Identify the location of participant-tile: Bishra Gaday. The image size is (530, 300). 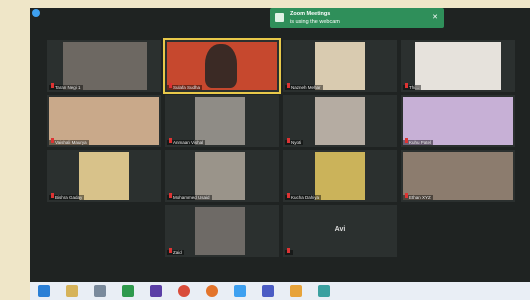
(104, 176).